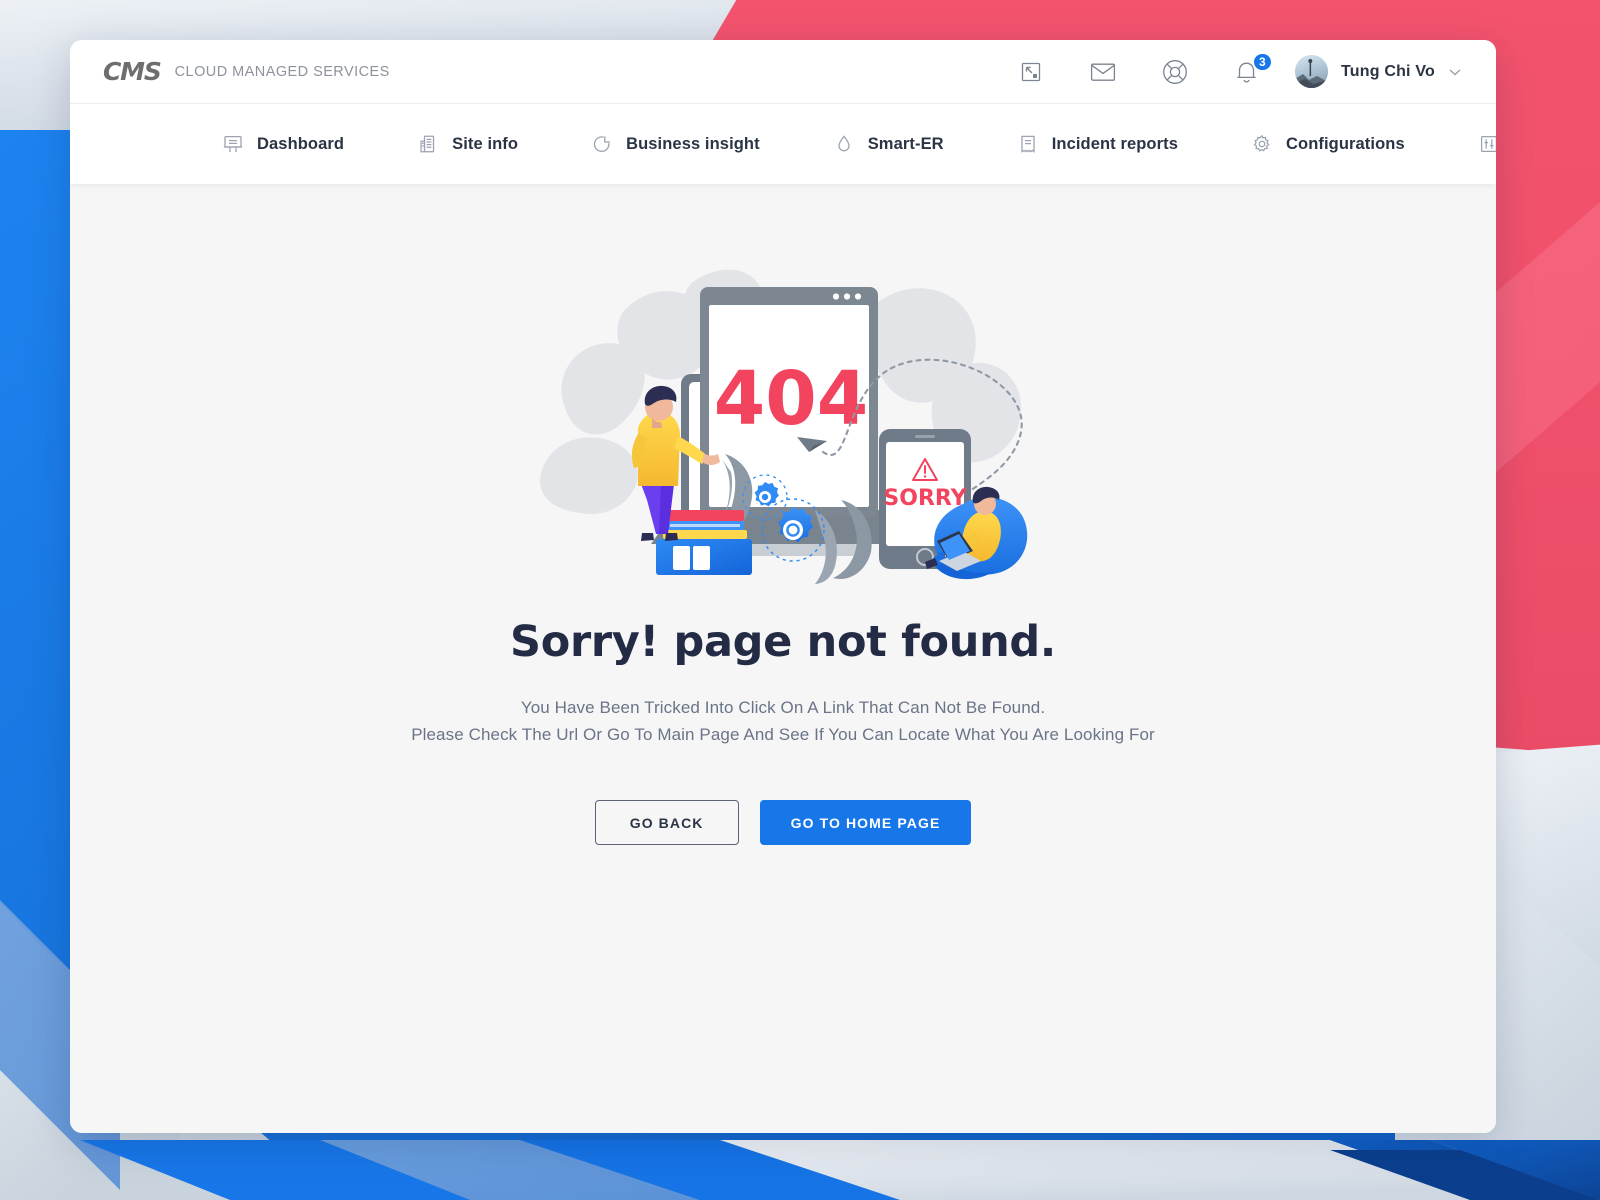 The height and width of the screenshot is (1200, 1600). What do you see at coordinates (1455, 72) in the screenshot?
I see `chevron-down-icon` at bounding box center [1455, 72].